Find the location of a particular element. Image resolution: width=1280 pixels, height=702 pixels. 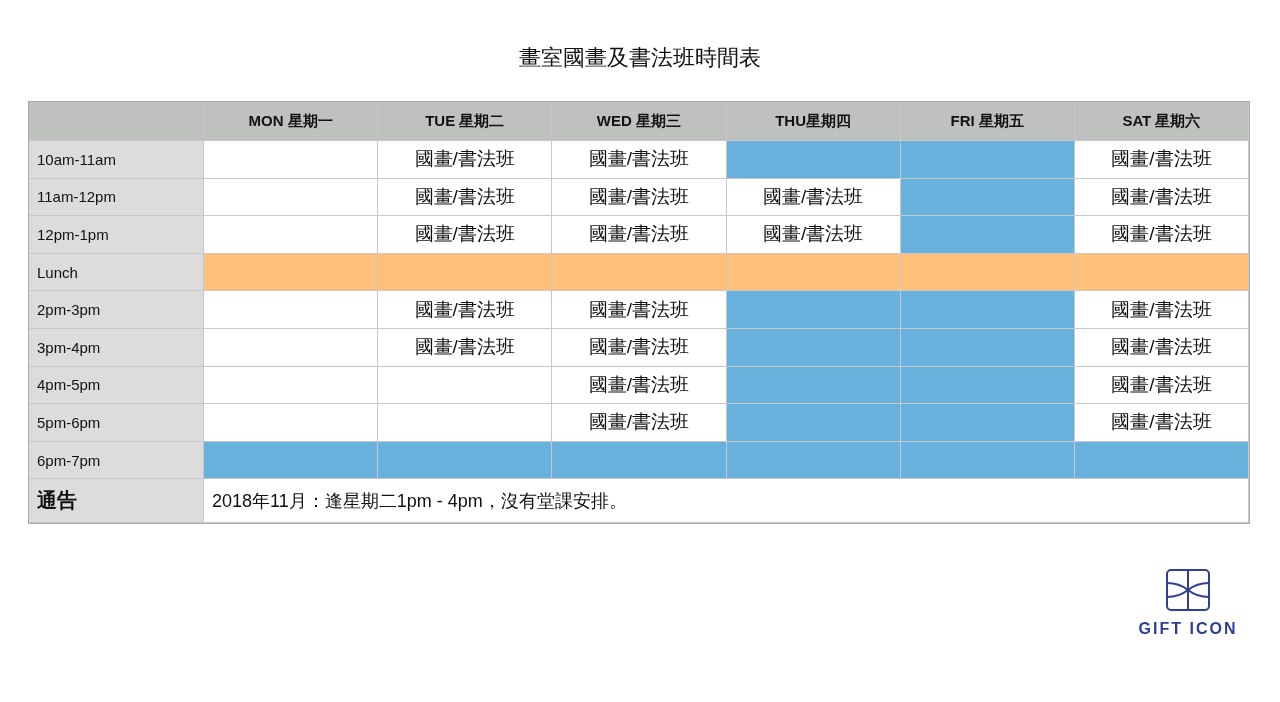

column-header: WED 星期三 is located at coordinates (639, 121).